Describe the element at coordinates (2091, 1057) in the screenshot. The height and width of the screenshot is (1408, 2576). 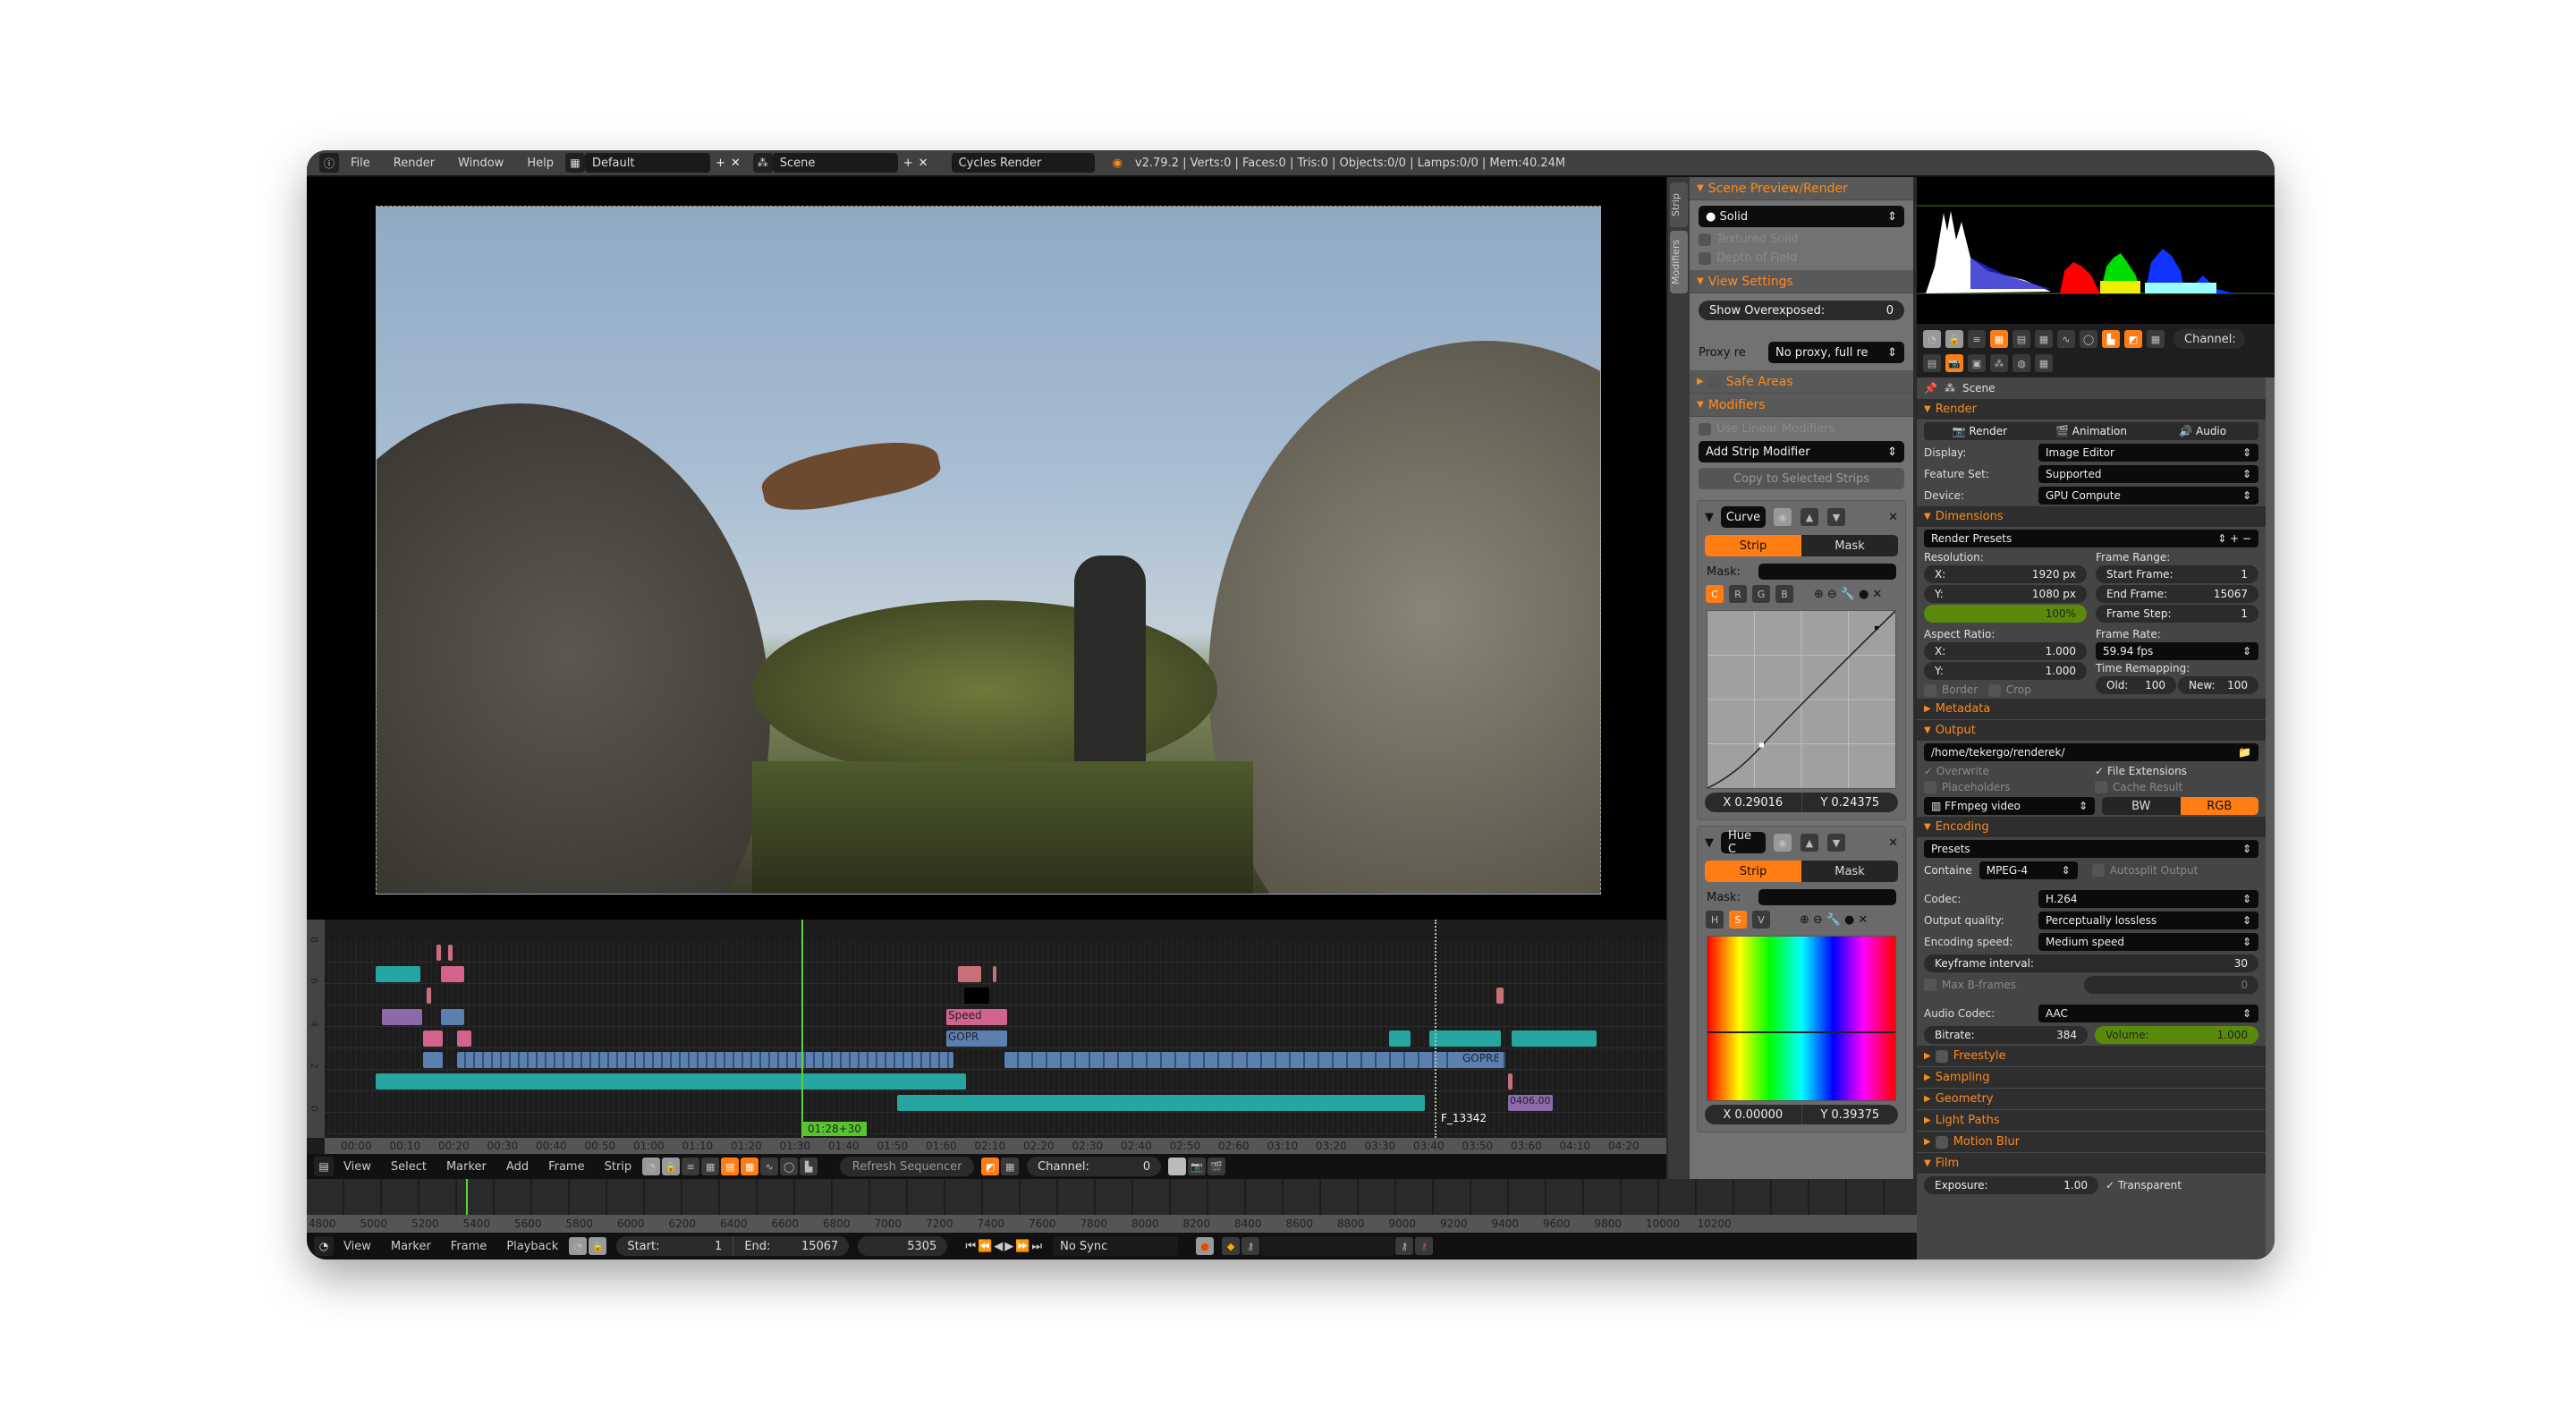
I see `freestyle-header: ▶ Freestyle` at that location.